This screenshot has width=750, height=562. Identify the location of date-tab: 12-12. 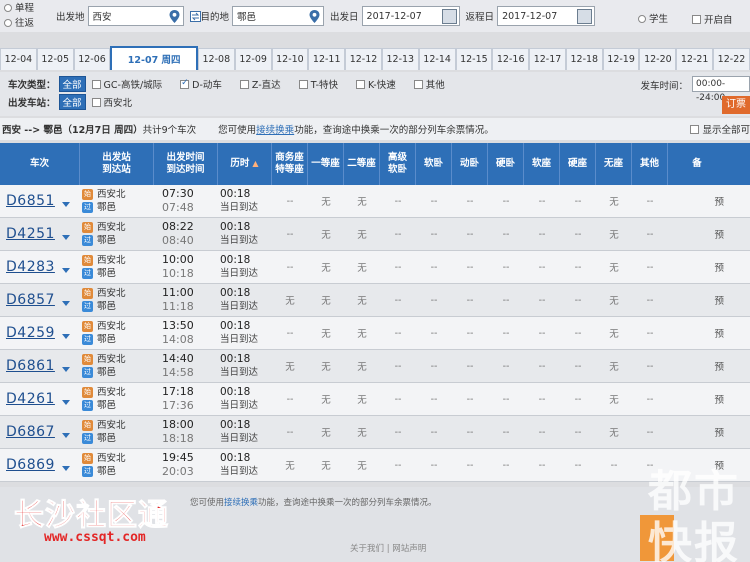
(363, 59).